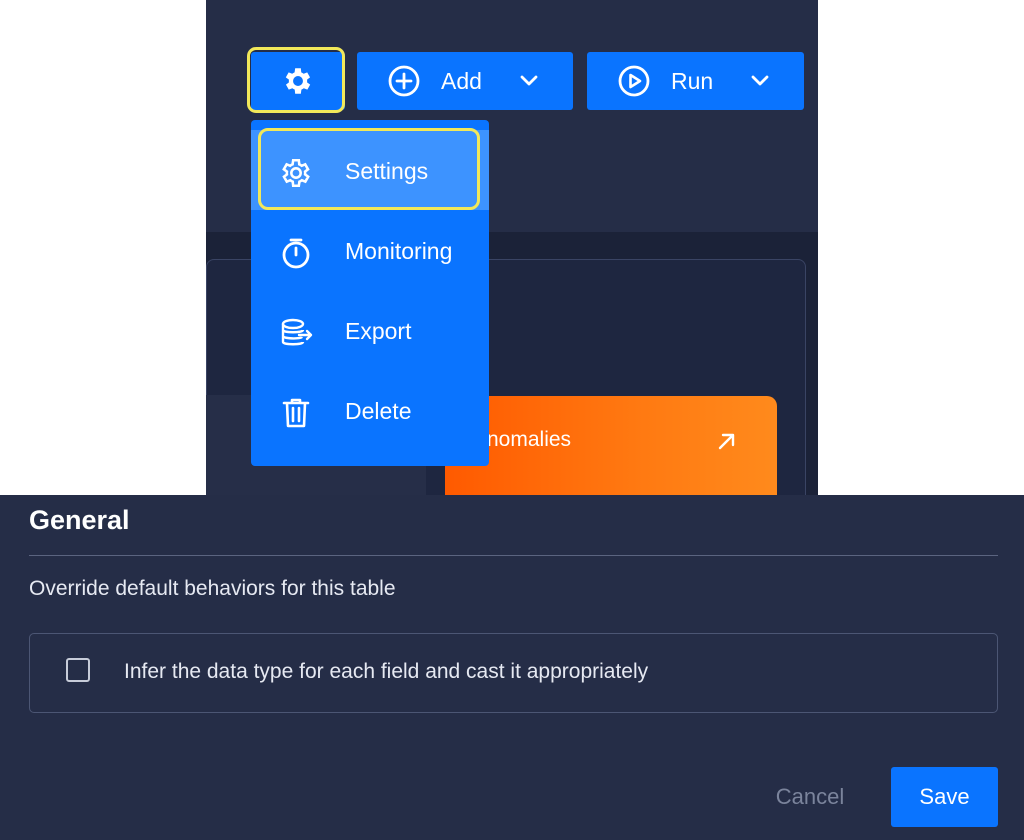  I want to click on play-circle-icon, so click(634, 81).